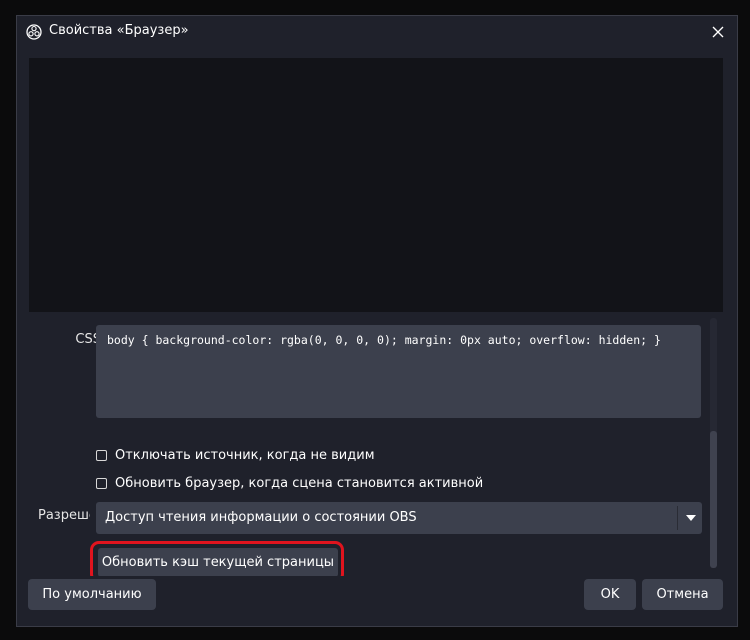 The height and width of the screenshot is (640, 750). What do you see at coordinates (34, 32) in the screenshot?
I see `obs-logo-icon` at bounding box center [34, 32].